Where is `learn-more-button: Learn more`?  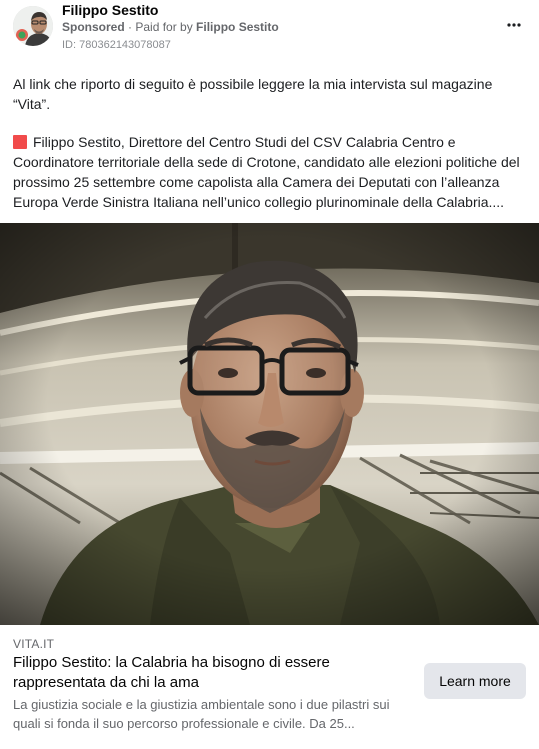 learn-more-button: Learn more is located at coordinates (475, 681).